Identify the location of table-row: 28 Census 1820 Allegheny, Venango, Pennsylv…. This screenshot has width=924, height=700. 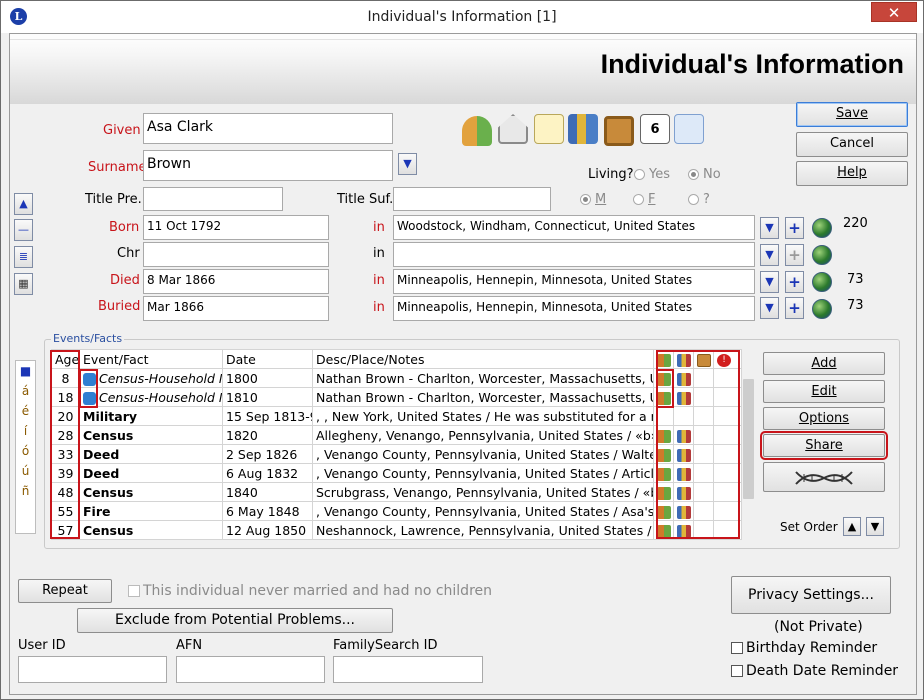
(396, 435).